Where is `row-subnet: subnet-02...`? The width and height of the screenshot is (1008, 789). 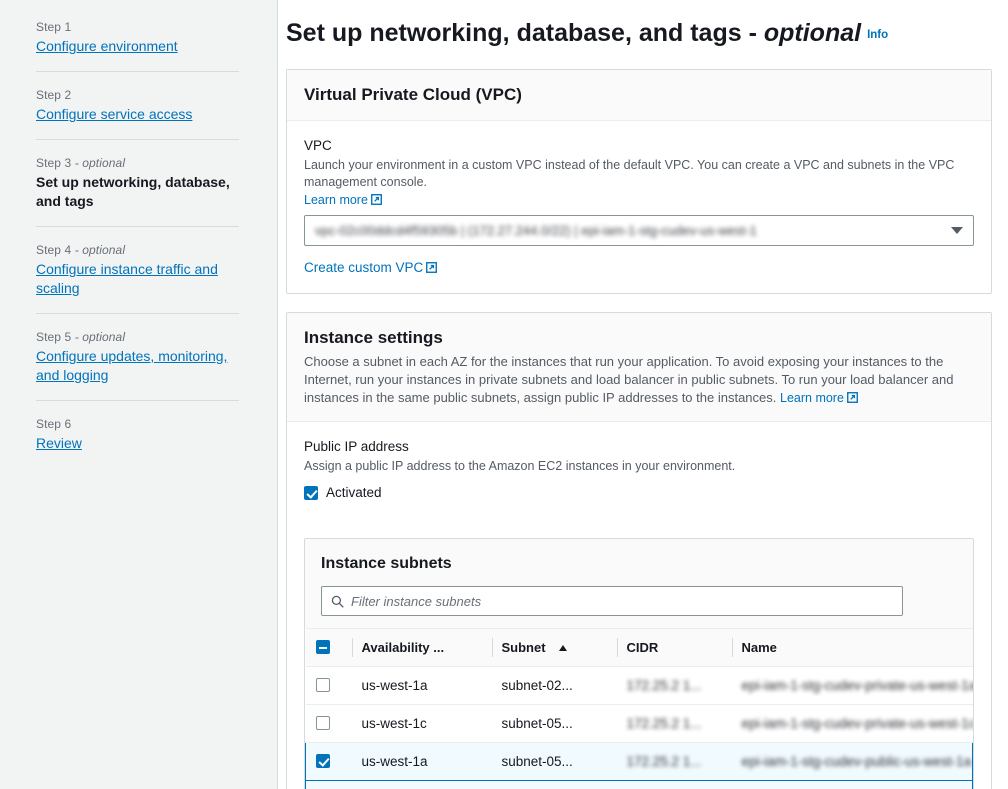 row-subnet: subnet-02... is located at coordinates (554, 685).